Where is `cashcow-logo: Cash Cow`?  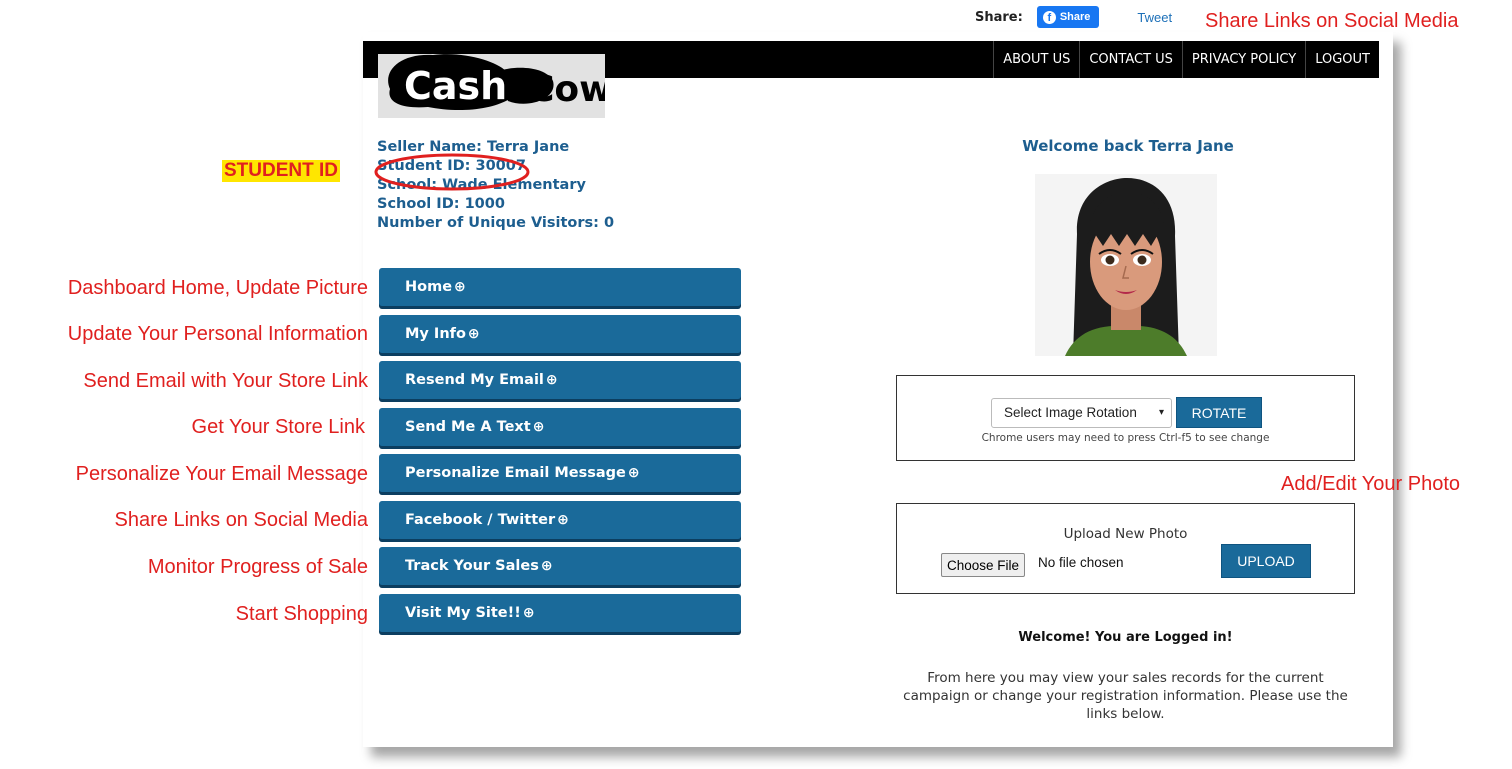 cashcow-logo: Cash Cow is located at coordinates (491, 79).